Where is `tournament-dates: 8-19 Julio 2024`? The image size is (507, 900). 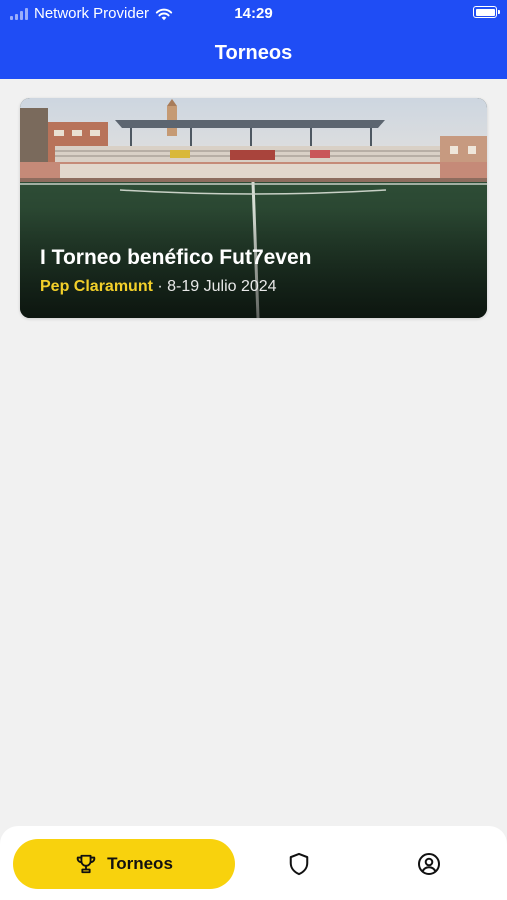
tournament-dates: 8-19 Julio 2024 is located at coordinates (222, 286).